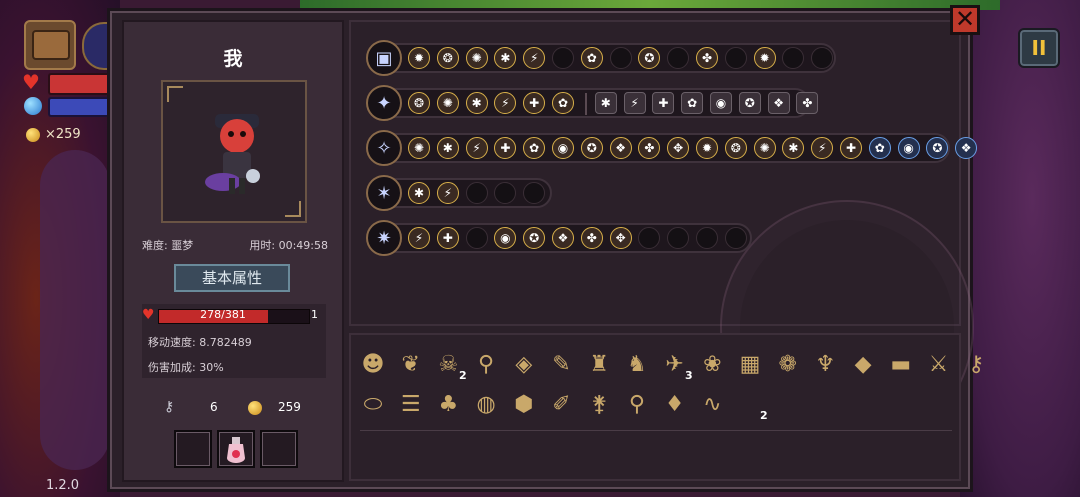 Image resolution: width=1080 pixels, height=497 pixels. Describe the element at coordinates (637, 404) in the screenshot. I see `magnifier-item-icon: ⚲` at that location.